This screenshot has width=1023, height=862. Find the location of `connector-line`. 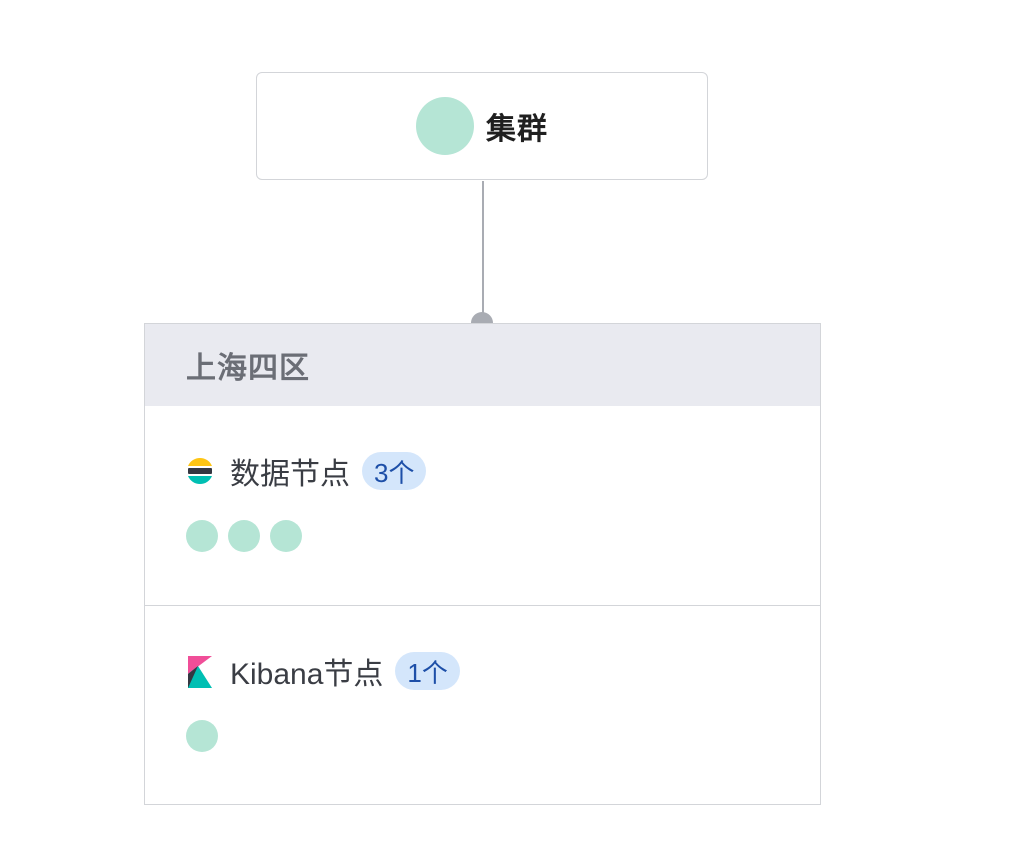

connector-line is located at coordinates (483, 248).